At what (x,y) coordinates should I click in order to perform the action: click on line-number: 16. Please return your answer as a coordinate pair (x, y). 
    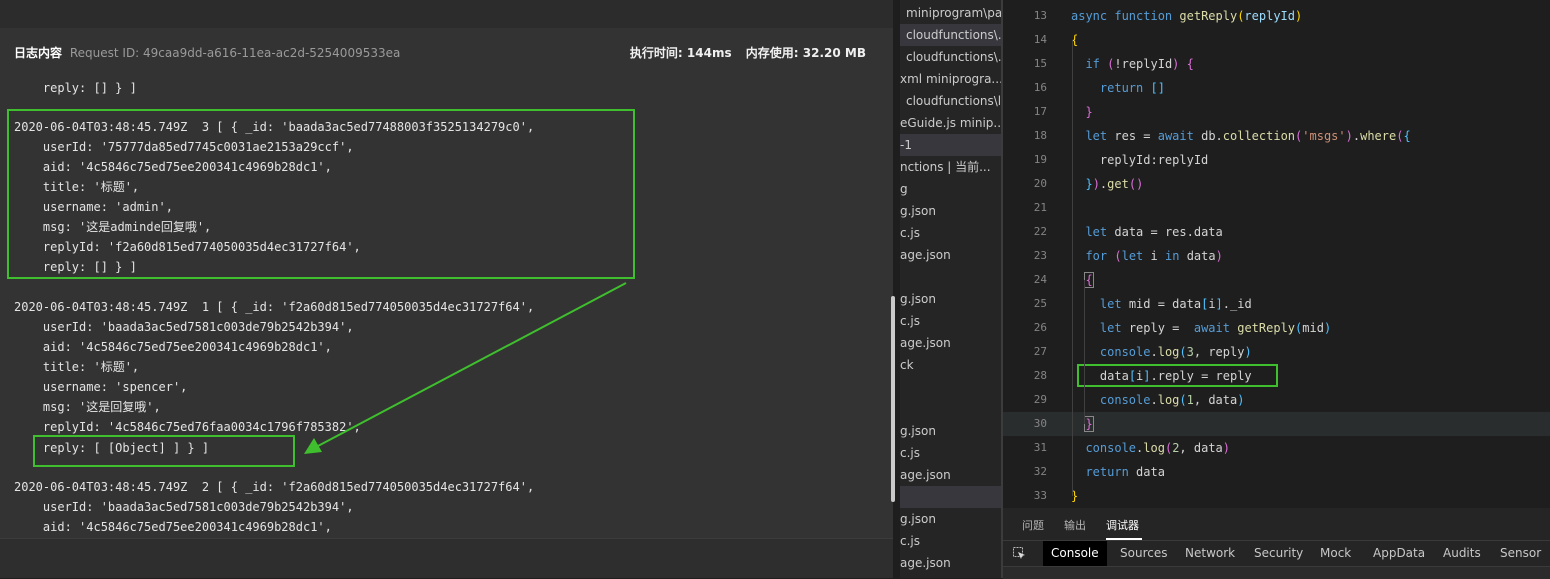
    Looking at the image, I should click on (1040, 87).